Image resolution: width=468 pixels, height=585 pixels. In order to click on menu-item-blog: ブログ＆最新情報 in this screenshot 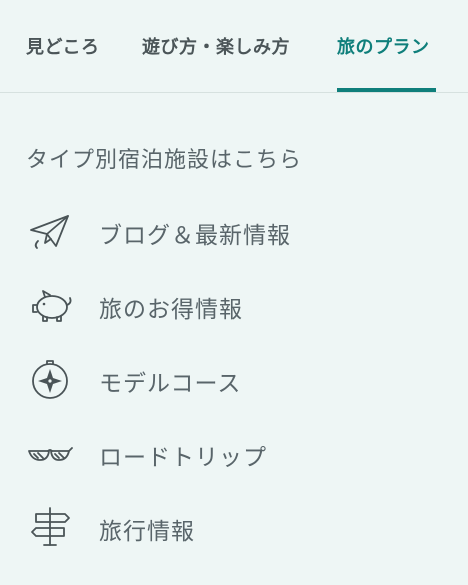, I will do `click(234, 230)`.